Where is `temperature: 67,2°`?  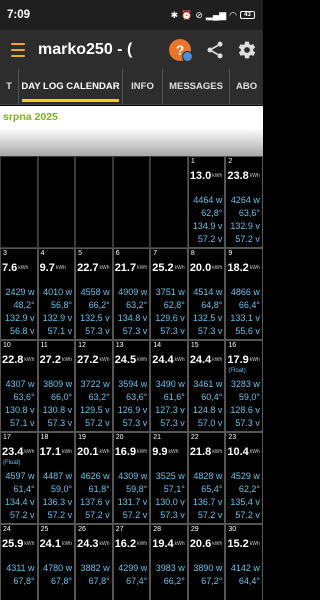 temperature: 67,2° is located at coordinates (212, 581).